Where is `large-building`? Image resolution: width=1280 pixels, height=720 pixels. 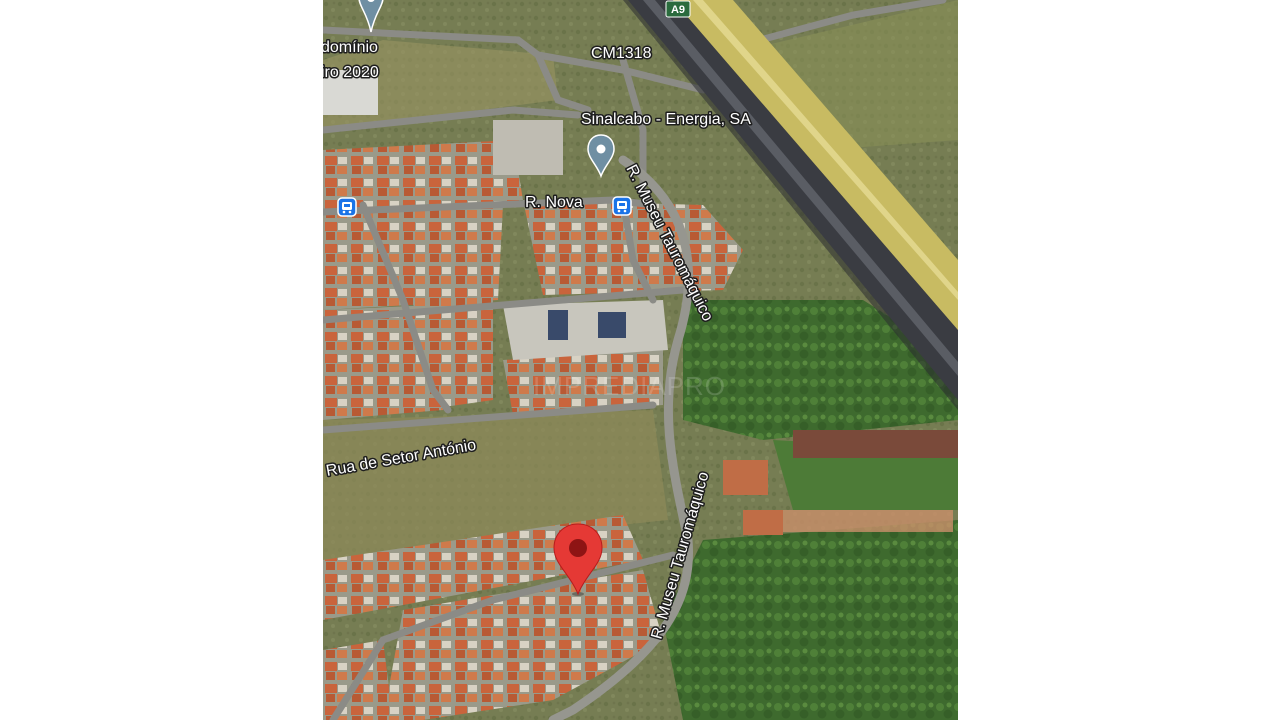
large-building is located at coordinates (585, 330).